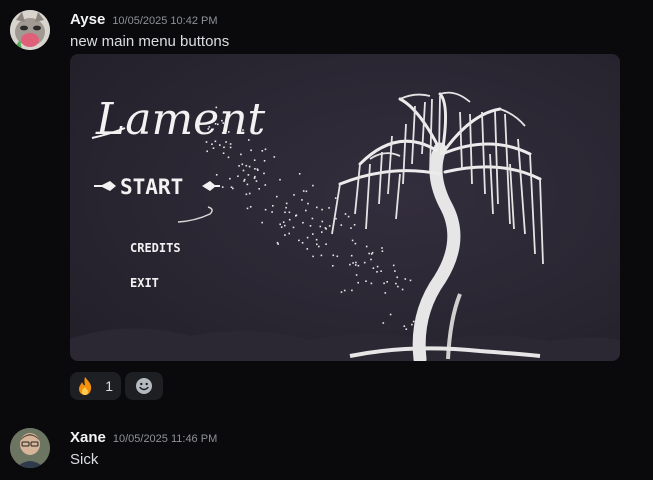  I want to click on reaction-fire: 1, so click(95, 386).